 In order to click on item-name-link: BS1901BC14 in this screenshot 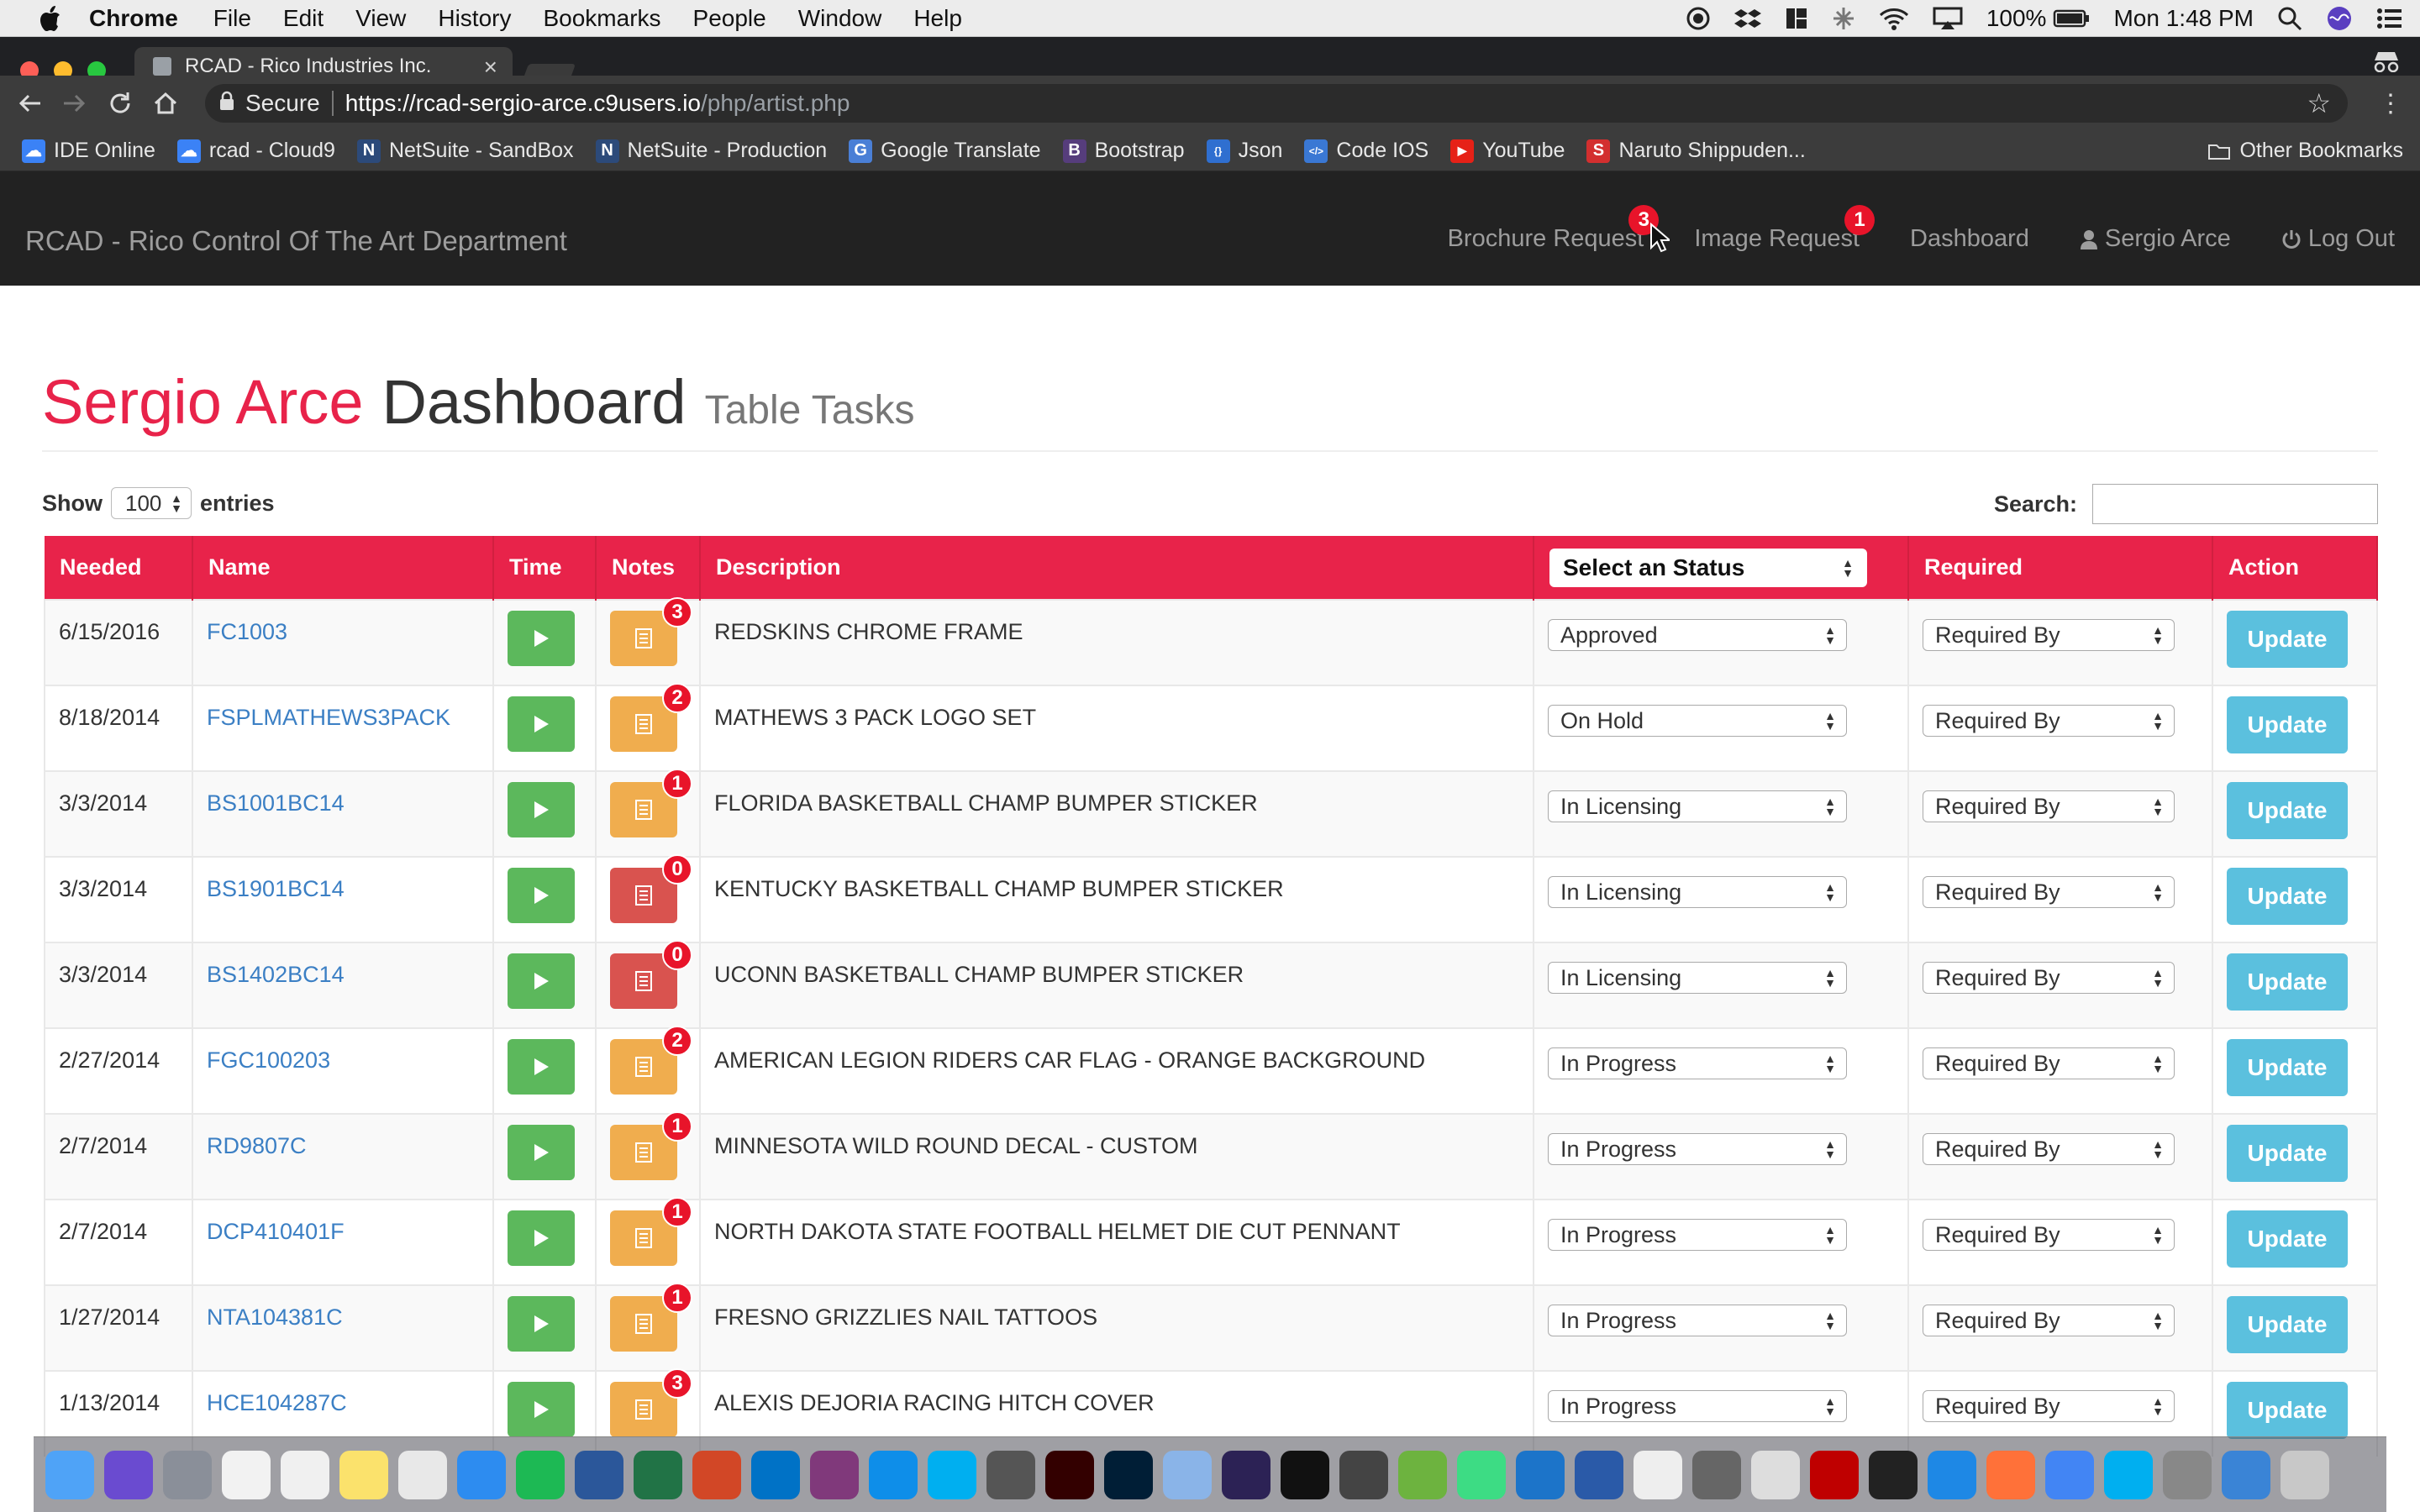, I will do `click(343, 899)`.